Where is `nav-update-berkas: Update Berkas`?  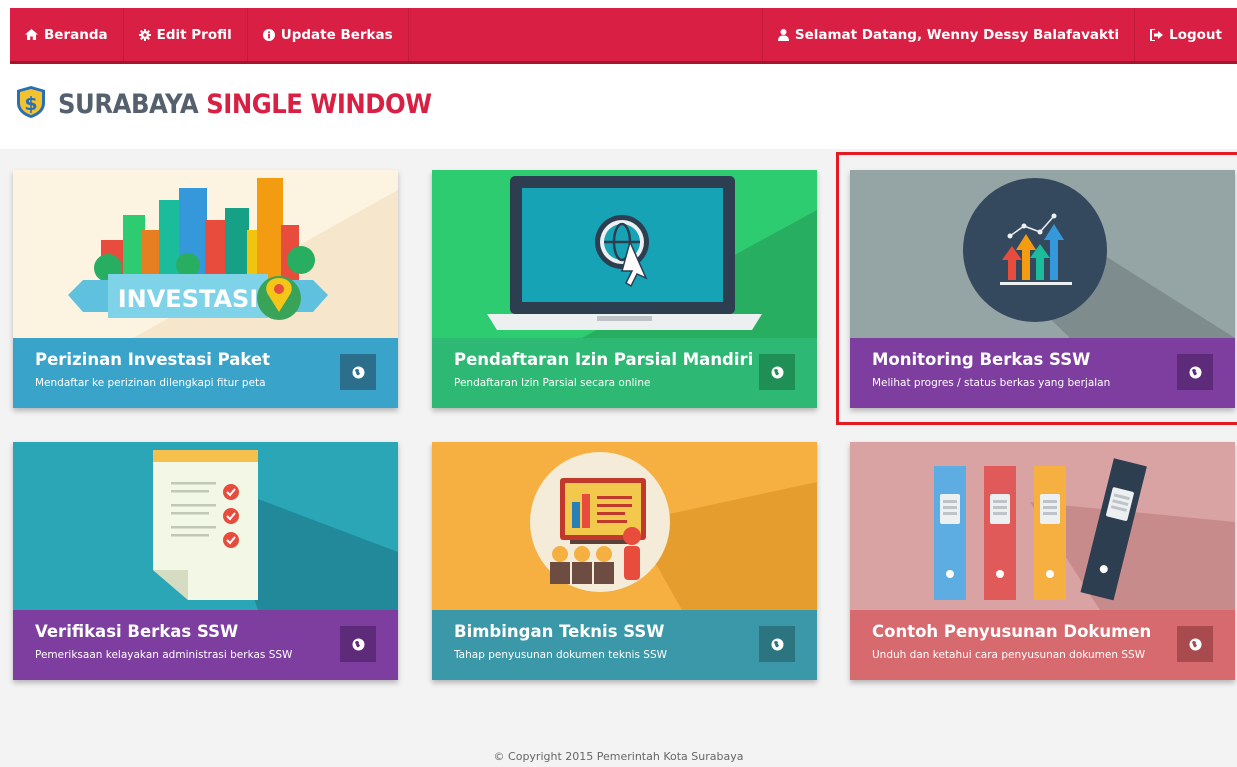
nav-update-berkas: Update Berkas is located at coordinates (328, 34).